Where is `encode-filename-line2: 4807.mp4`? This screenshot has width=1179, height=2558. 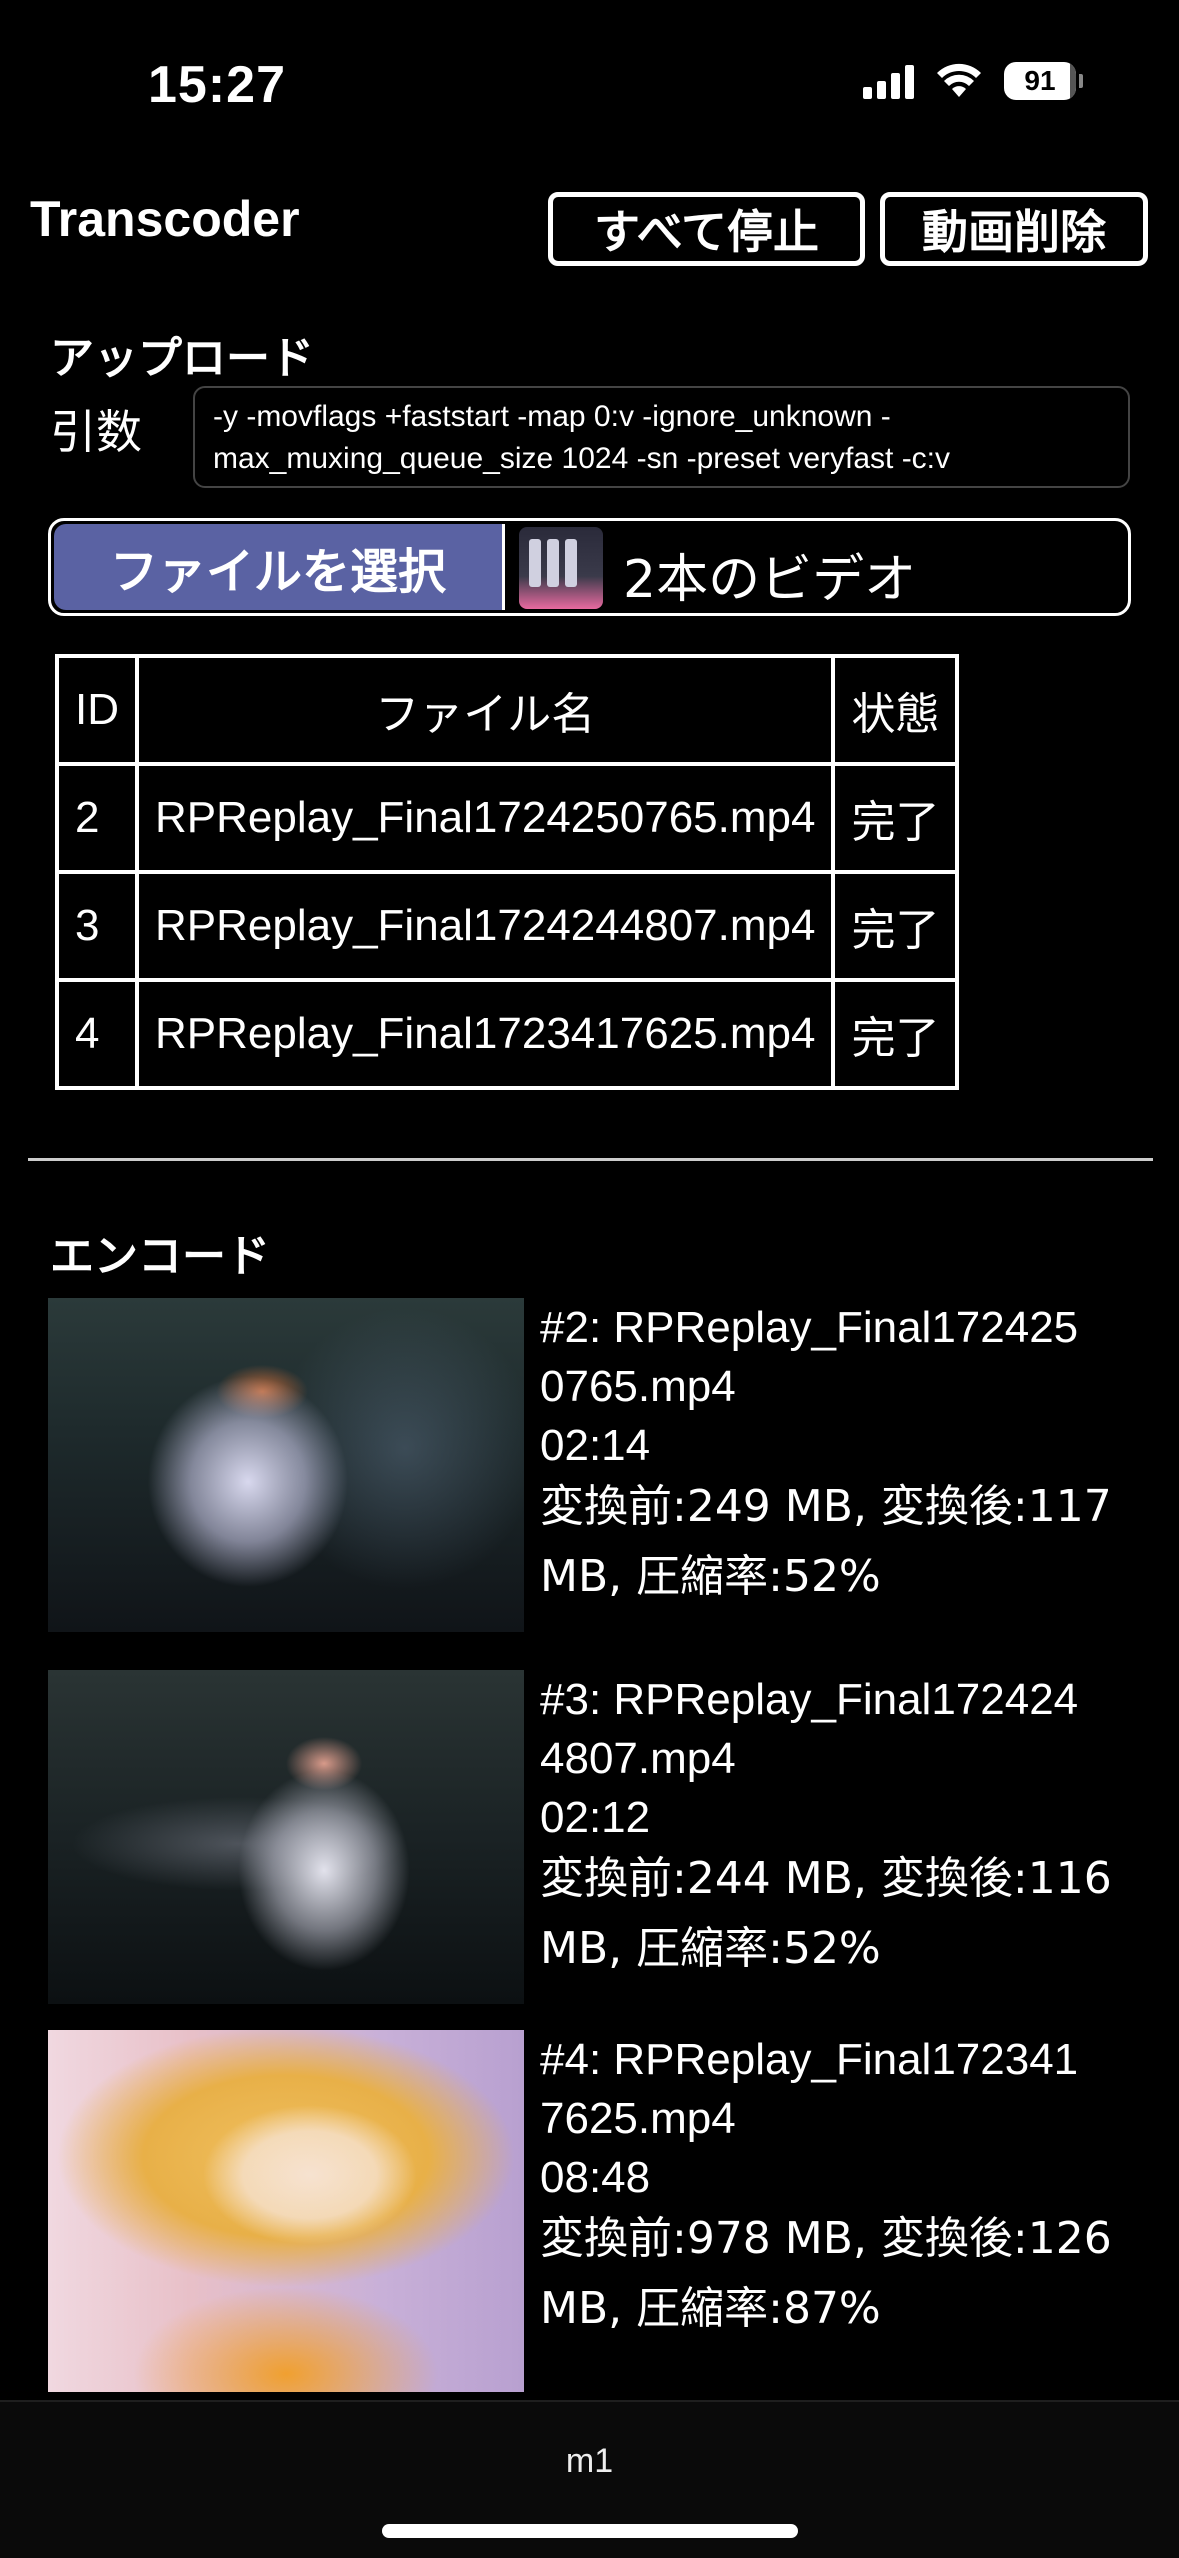 encode-filename-line2: 4807.mp4 is located at coordinates (638, 1758).